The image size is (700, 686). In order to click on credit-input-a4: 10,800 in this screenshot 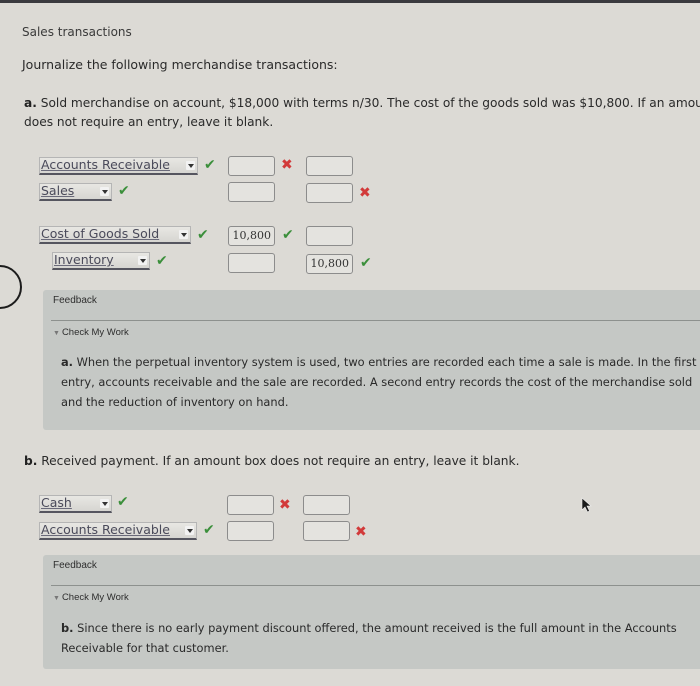, I will do `click(329, 264)`.